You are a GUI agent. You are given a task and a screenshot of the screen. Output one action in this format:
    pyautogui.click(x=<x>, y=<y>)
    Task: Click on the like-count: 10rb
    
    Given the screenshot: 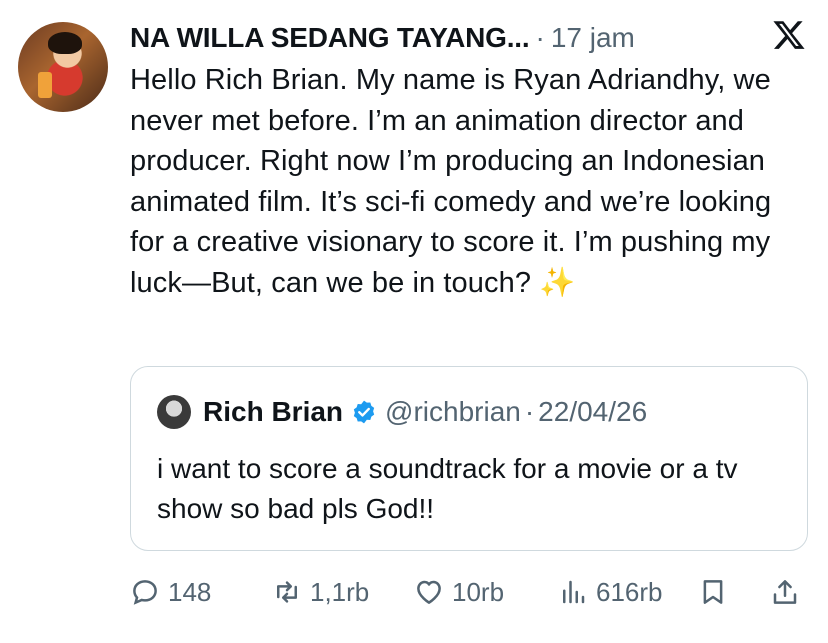 What is the action you would take?
    pyautogui.click(x=478, y=591)
    